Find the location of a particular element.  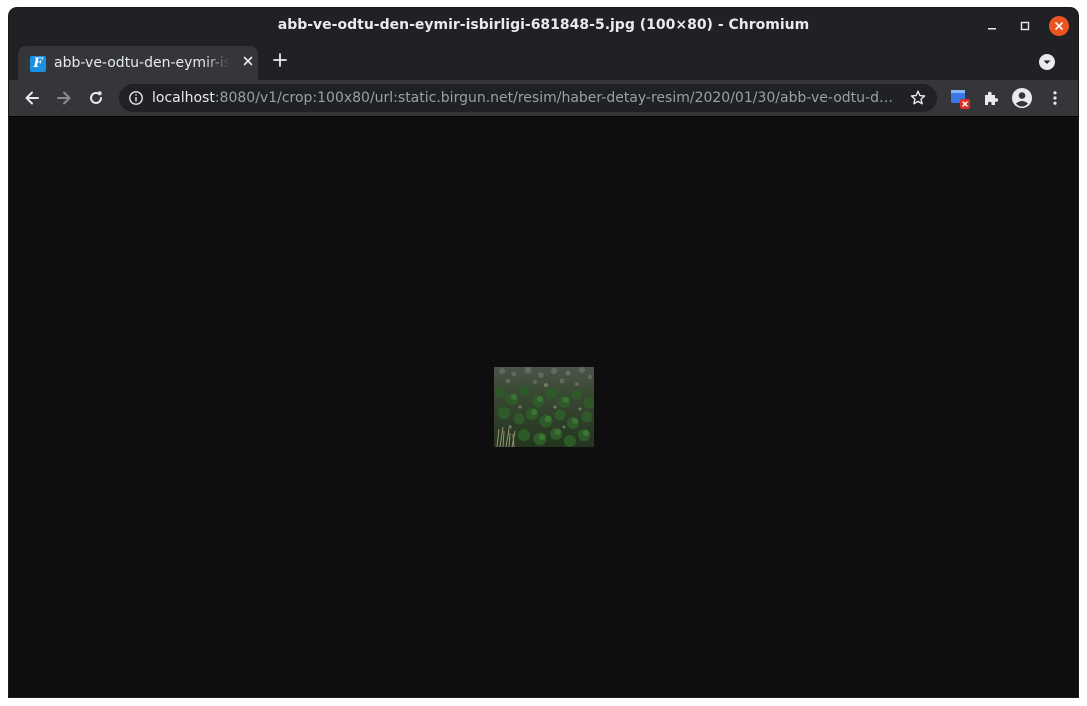

arrow-right-icon is located at coordinates (64, 98).